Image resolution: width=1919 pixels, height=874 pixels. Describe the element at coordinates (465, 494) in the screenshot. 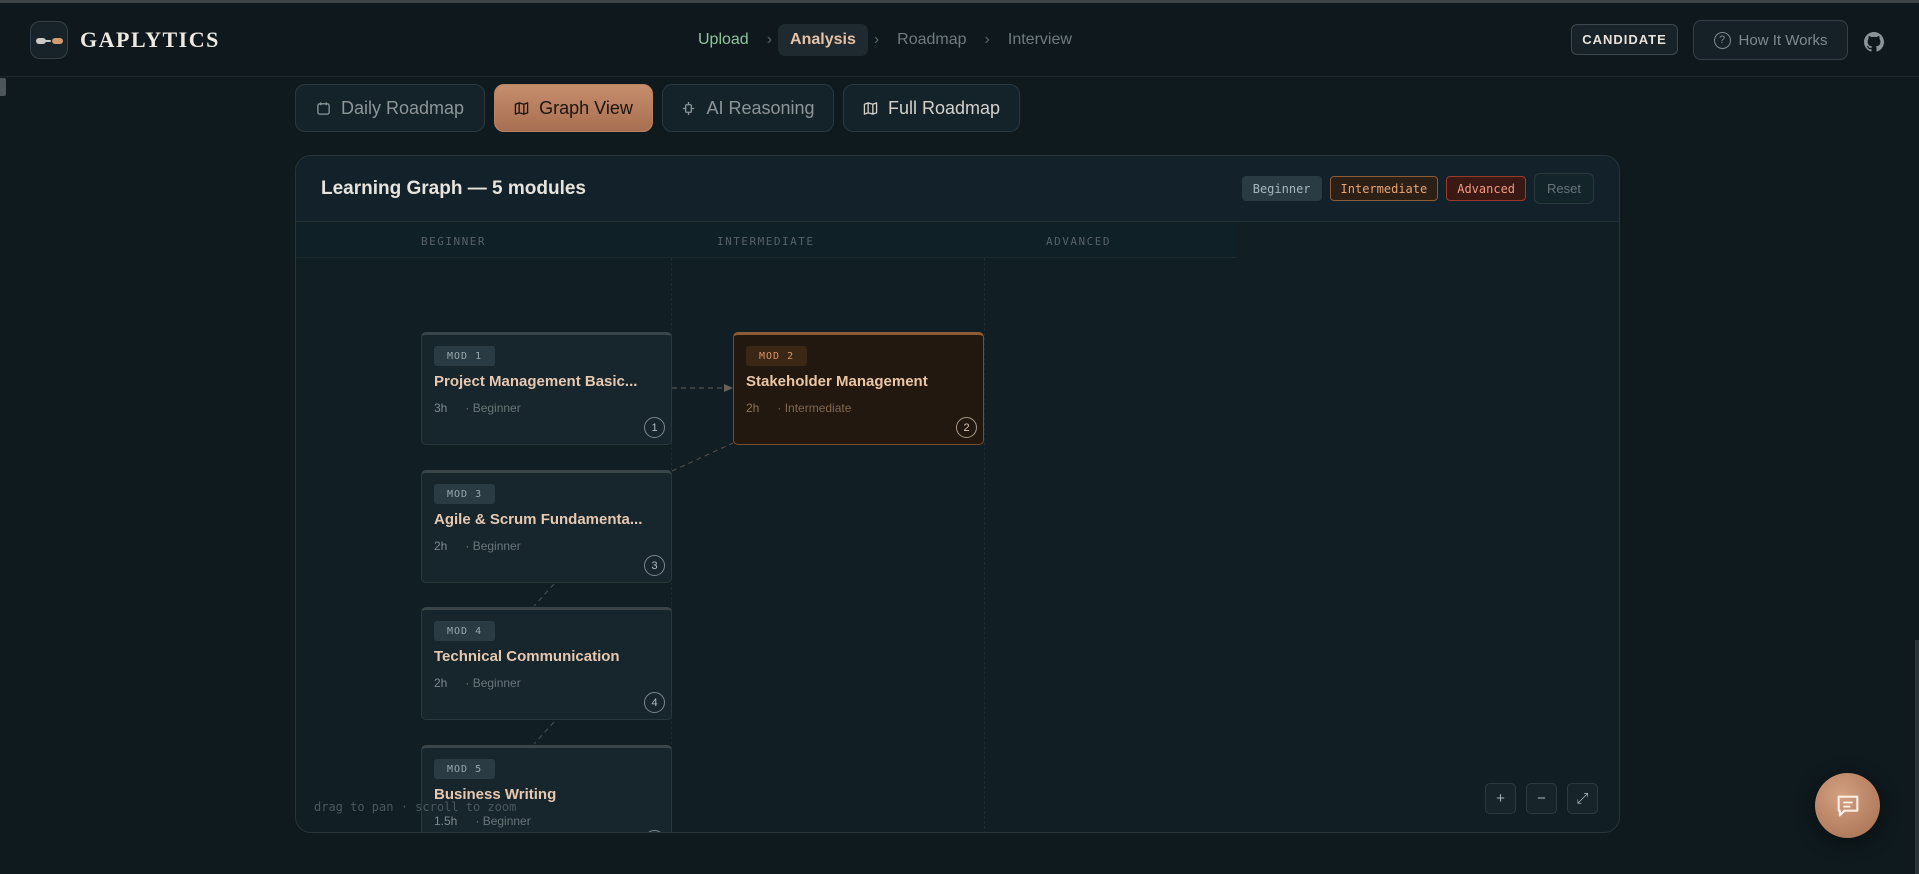

I see `module-tag: MOD 3` at that location.